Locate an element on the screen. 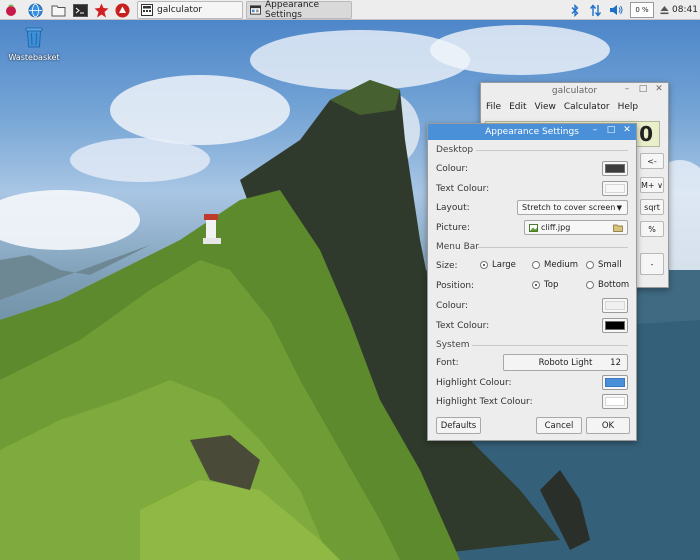  layout-label: Layout: is located at coordinates (453, 208).